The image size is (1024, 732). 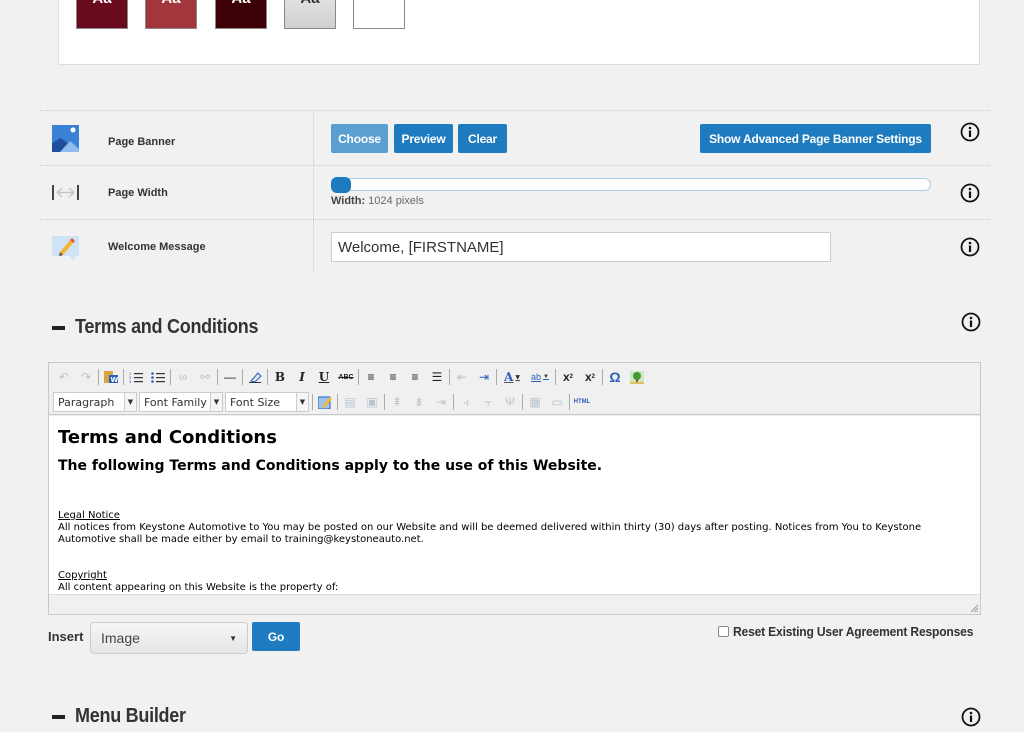 I want to click on editor-status-bar, so click(x=514, y=604).